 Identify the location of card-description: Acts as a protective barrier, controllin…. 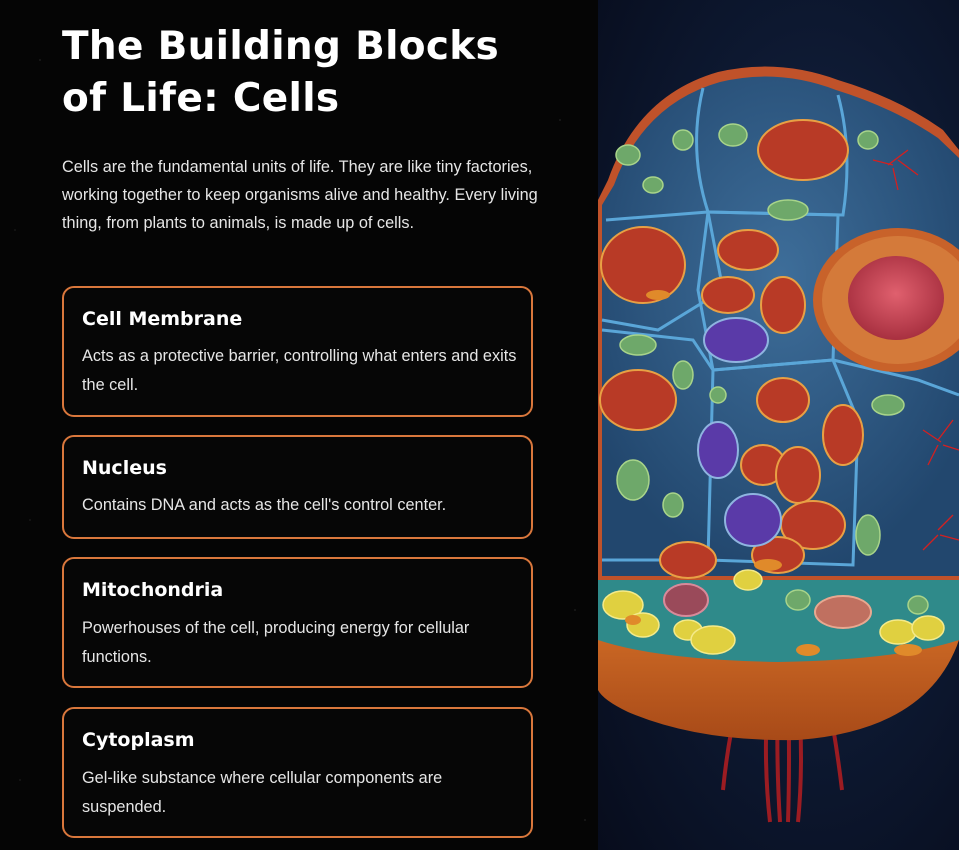
(299, 370).